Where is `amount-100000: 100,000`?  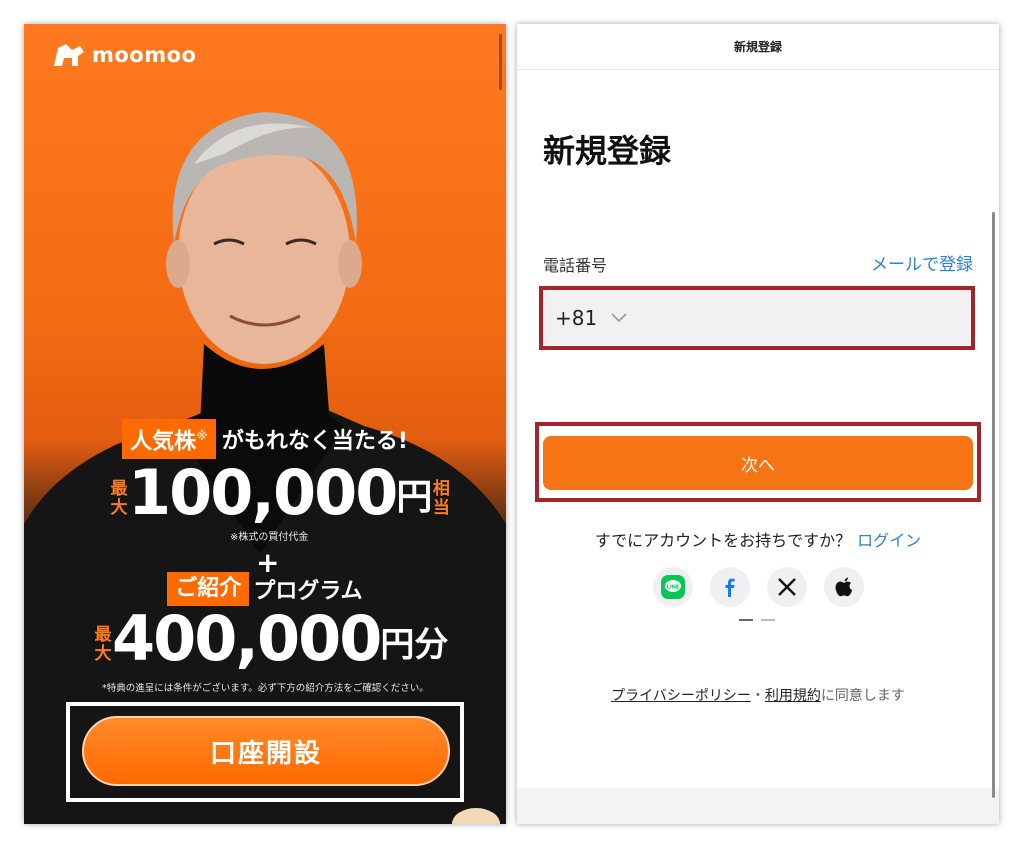 amount-100000: 100,000 is located at coordinates (263, 492).